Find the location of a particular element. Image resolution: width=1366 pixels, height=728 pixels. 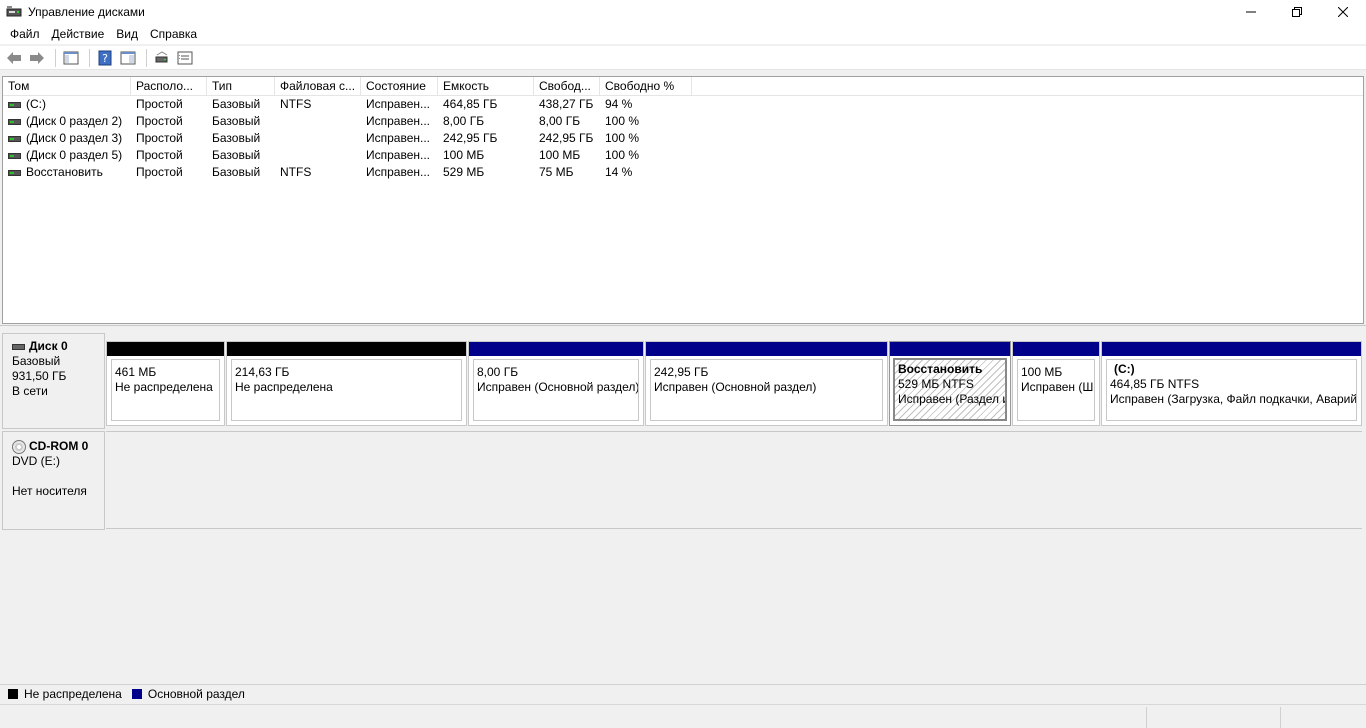

legend: Не распределена Основной раздел is located at coordinates (683, 693).